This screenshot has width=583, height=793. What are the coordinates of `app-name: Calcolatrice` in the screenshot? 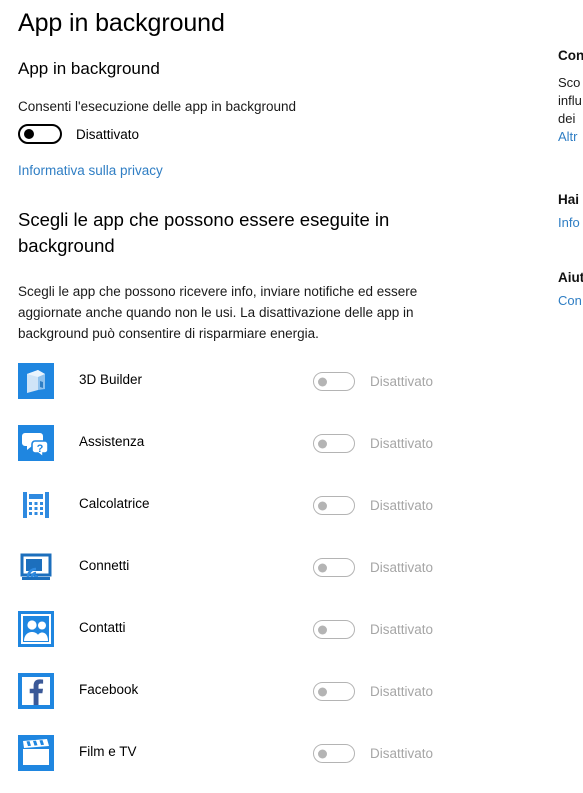 It's located at (114, 503).